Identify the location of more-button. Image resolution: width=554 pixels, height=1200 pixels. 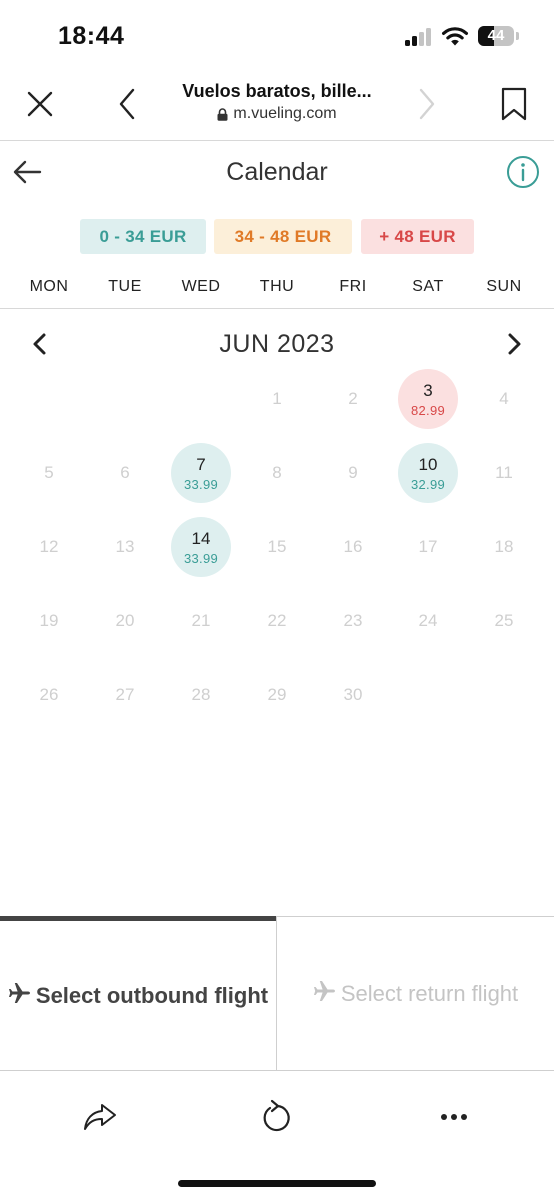
(454, 1117).